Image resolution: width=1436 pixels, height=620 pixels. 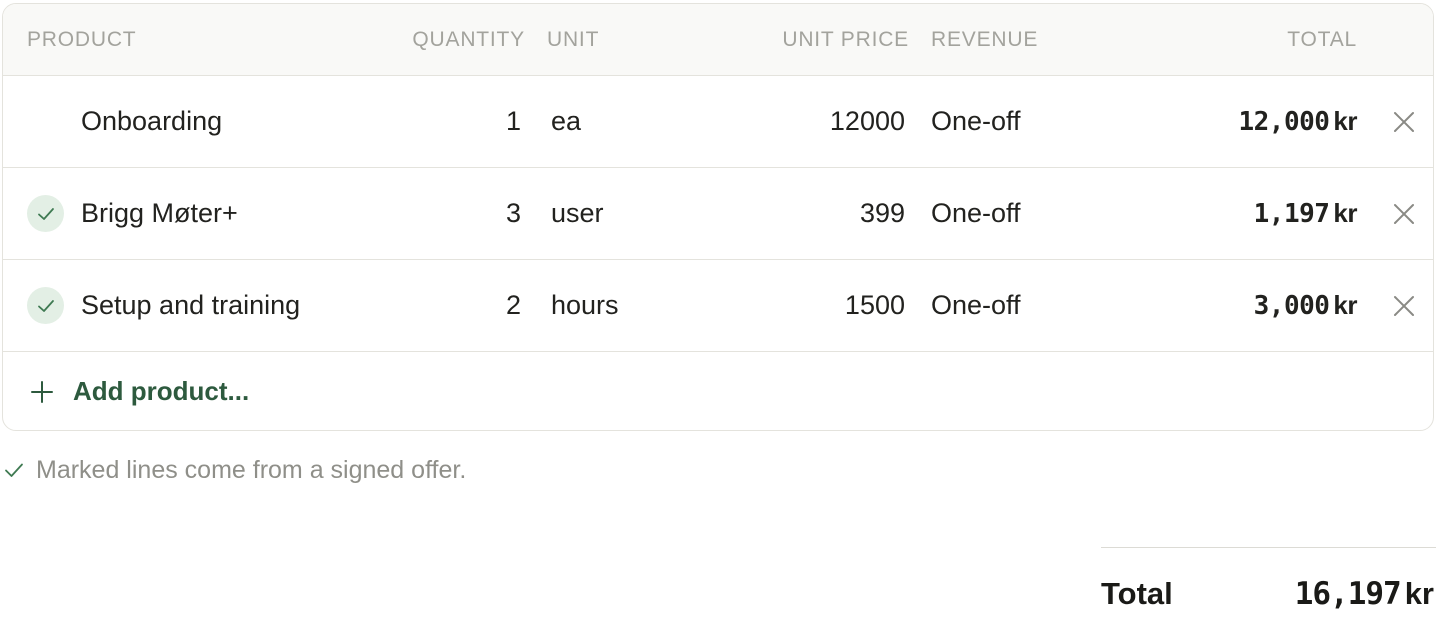 I want to click on product-name: Onboarding, so click(x=151, y=121).